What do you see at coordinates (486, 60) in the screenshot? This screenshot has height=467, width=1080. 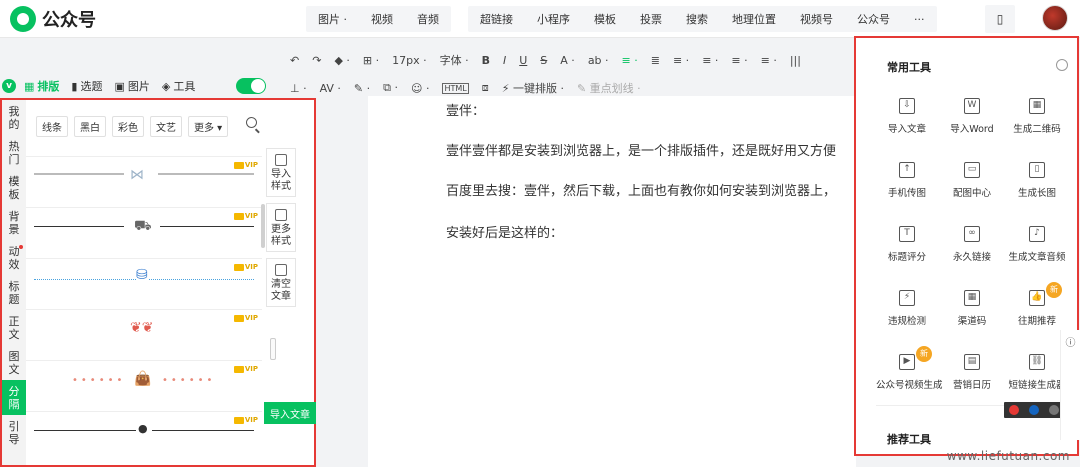 I see `bold-icon: B` at bounding box center [486, 60].